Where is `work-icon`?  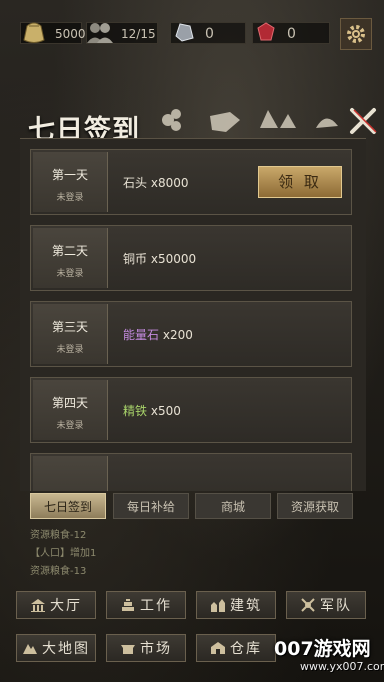
work-icon is located at coordinates (128, 605).